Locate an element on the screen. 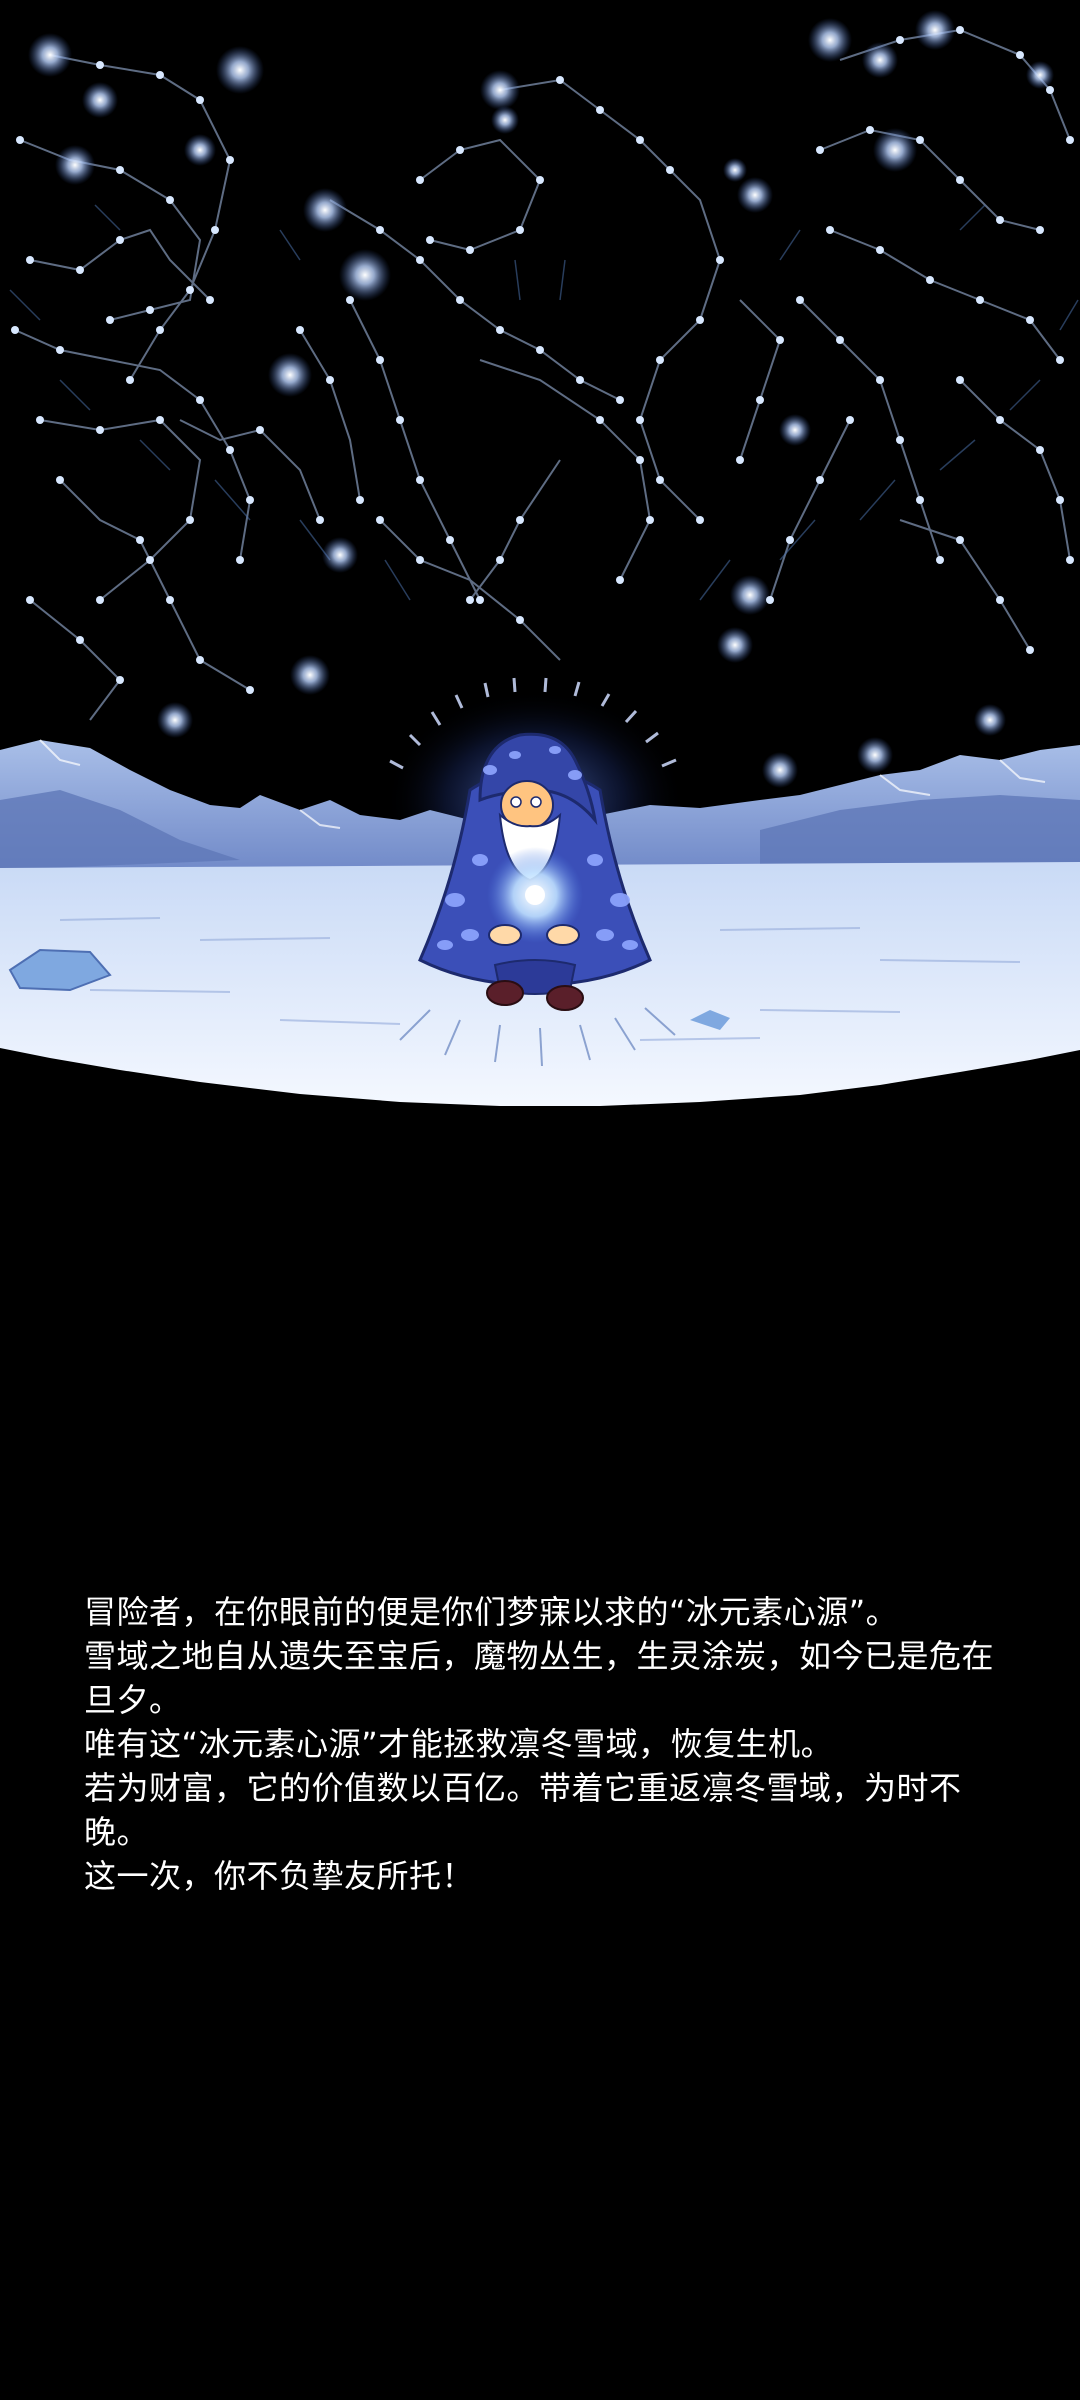  story-line: 唯有这“冰元素心源”才能拯救凛冬雪域，恢复生机。 is located at coordinates (459, 1744).